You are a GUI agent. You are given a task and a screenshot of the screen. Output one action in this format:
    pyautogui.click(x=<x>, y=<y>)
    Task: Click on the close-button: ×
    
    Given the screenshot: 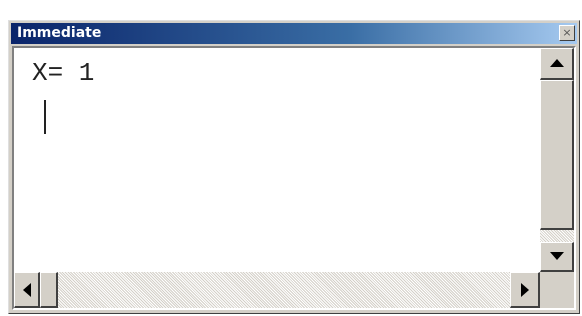 What is the action you would take?
    pyautogui.click(x=567, y=33)
    